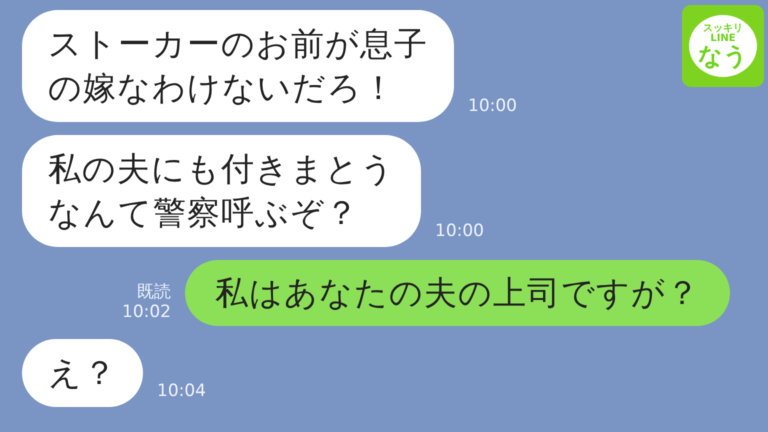 This screenshot has height=432, width=768. What do you see at coordinates (723, 39) in the screenshot?
I see `logo-text: LINE` at bounding box center [723, 39].